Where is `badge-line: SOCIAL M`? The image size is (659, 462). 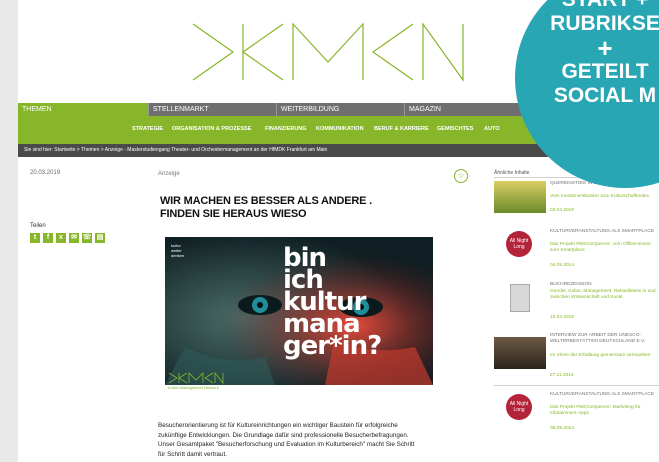
badge-line: SOCIAL M is located at coordinates (605, 95).